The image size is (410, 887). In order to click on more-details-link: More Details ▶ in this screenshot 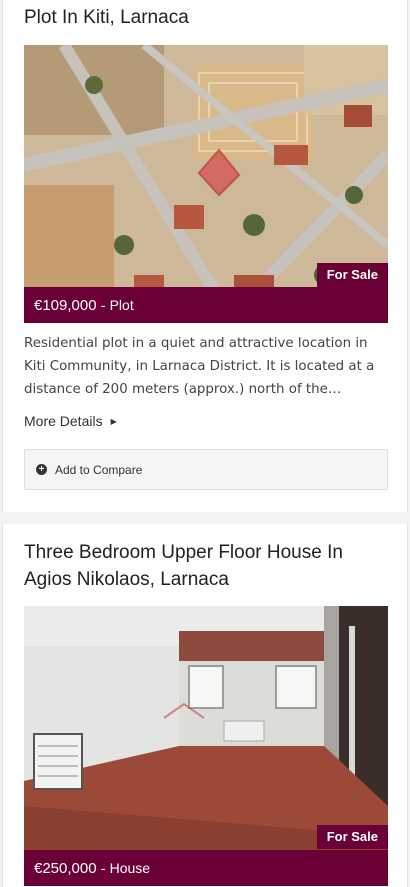, I will do `click(70, 421)`.